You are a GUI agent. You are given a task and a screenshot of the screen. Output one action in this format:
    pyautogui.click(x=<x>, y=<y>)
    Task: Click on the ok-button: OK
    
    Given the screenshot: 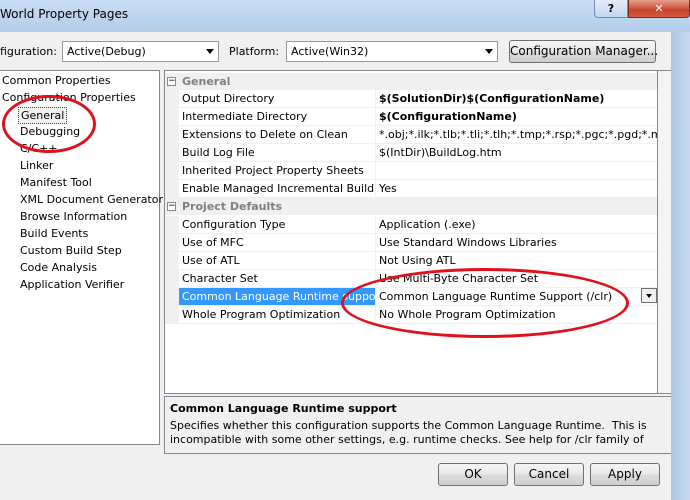 What is the action you would take?
    pyautogui.click(x=473, y=474)
    